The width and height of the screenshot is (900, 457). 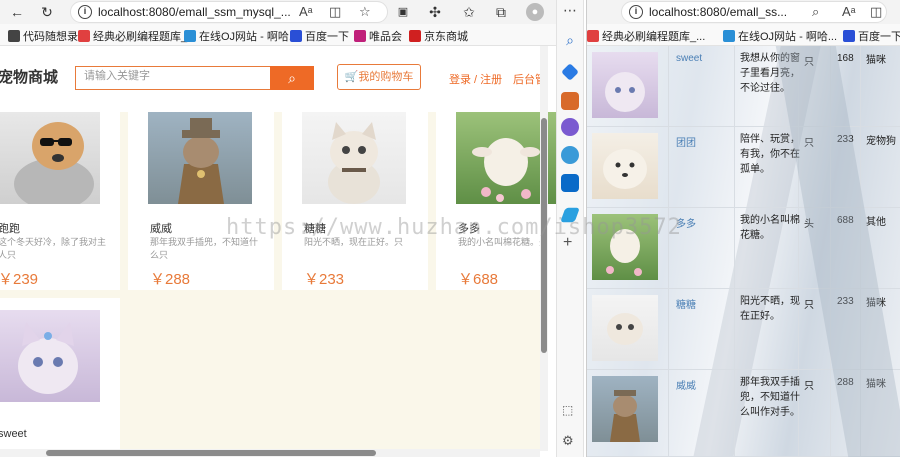 What do you see at coordinates (50, 37) in the screenshot?
I see `bookmark-label: 代码随想录` at bounding box center [50, 37].